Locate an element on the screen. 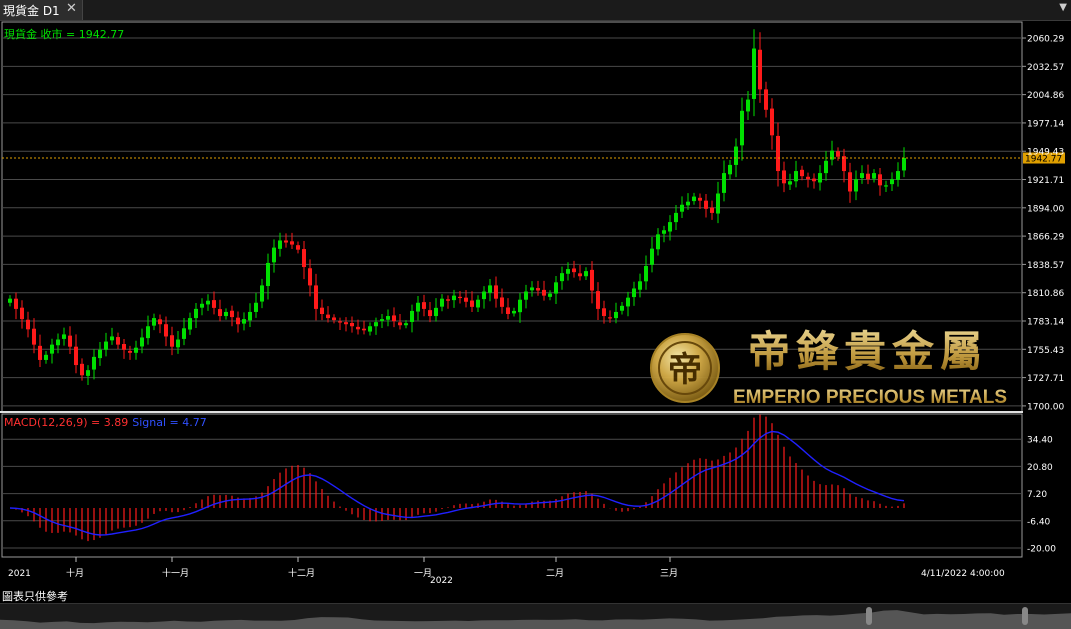 This screenshot has height=629, width=1071. time-tick-label: 十二月 is located at coordinates (301, 573).